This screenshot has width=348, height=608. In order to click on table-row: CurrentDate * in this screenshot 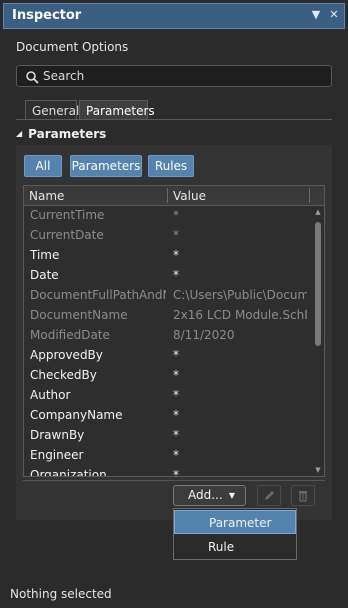, I will do `click(168, 236)`.